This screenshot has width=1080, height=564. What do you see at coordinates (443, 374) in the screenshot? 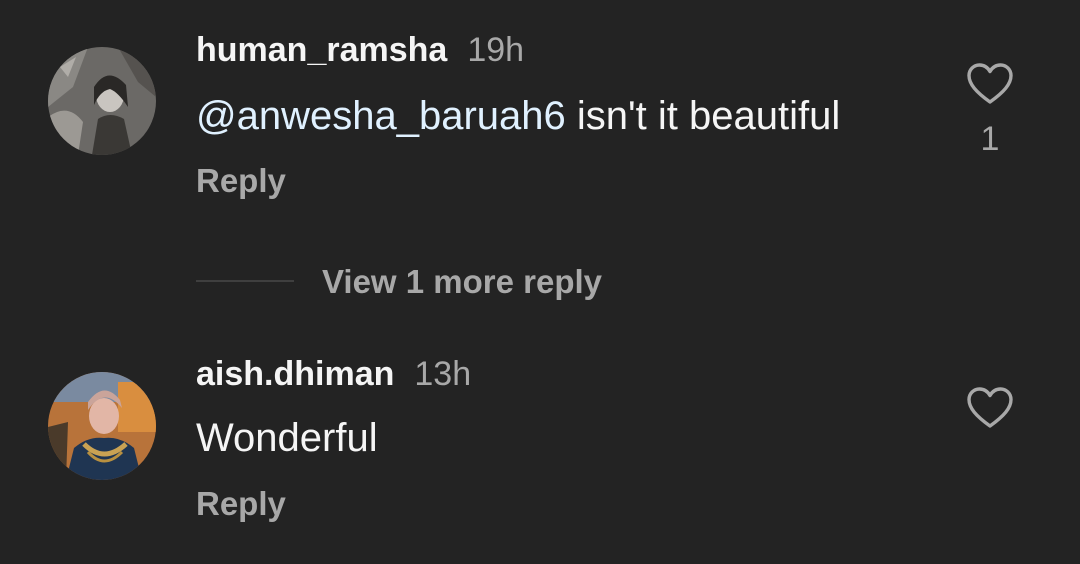
I see `timestamp: 13h` at bounding box center [443, 374].